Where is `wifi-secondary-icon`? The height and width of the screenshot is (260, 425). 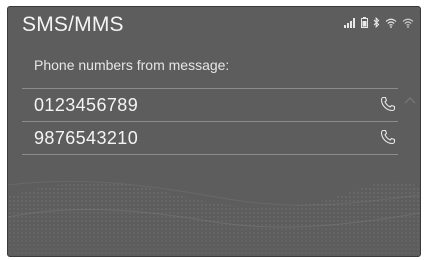 wifi-secondary-icon is located at coordinates (408, 23).